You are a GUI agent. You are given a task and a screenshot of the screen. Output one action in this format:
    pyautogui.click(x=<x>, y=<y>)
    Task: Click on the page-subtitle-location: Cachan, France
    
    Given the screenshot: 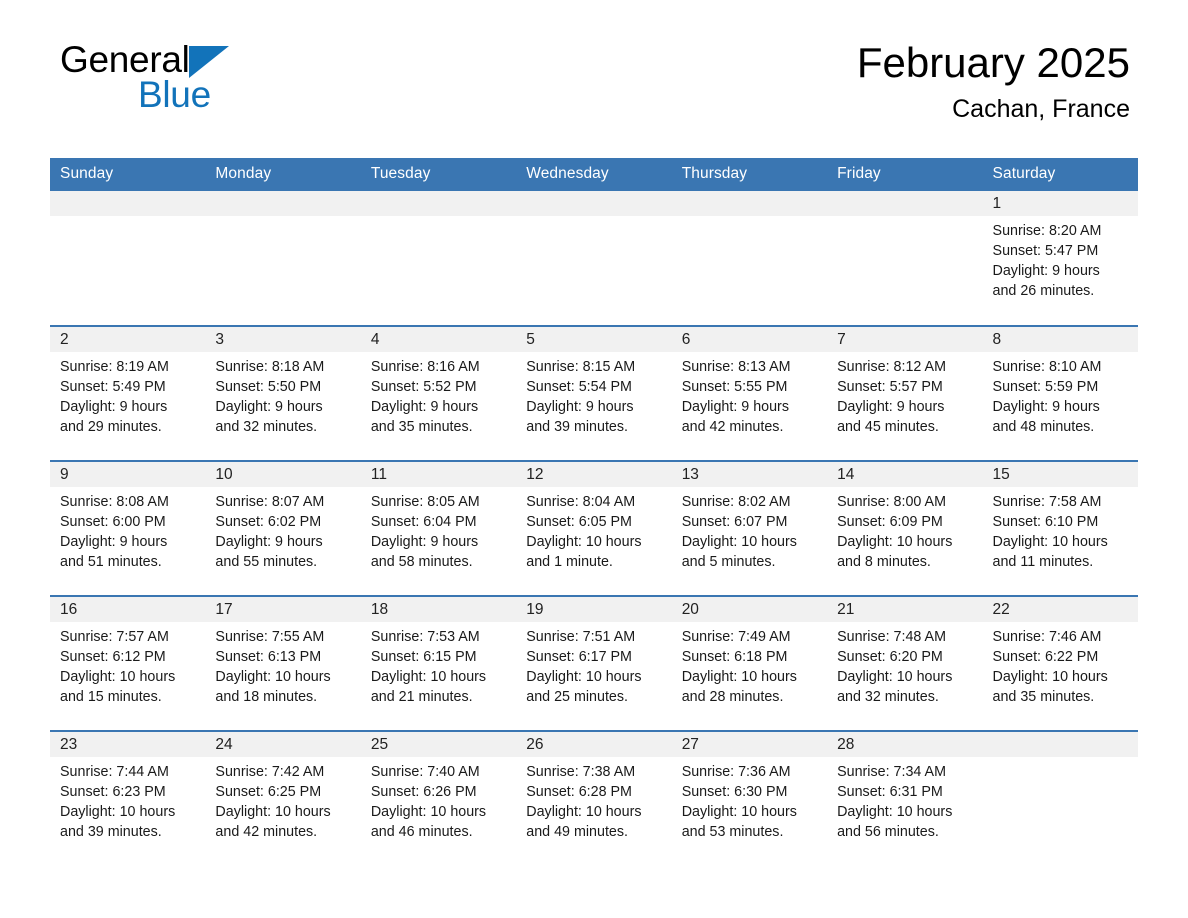 What is the action you would take?
    pyautogui.click(x=1041, y=109)
    